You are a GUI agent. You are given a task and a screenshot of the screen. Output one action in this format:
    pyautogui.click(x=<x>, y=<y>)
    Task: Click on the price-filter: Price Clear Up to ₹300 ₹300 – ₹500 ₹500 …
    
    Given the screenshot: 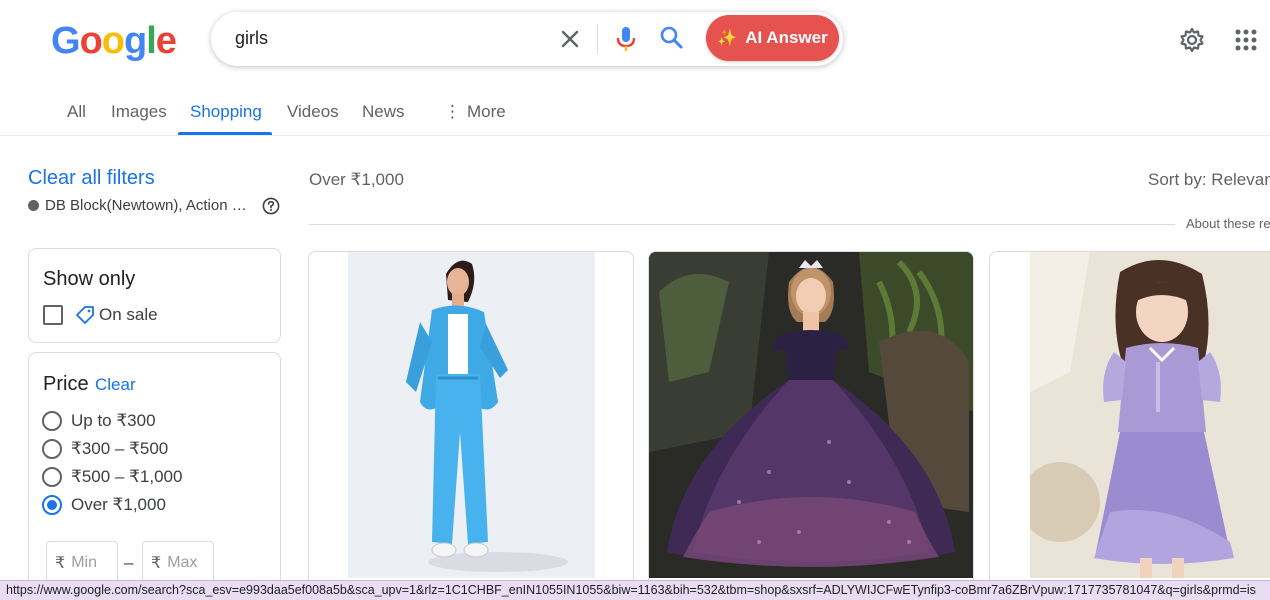 What is the action you would take?
    pyautogui.click(x=154, y=472)
    